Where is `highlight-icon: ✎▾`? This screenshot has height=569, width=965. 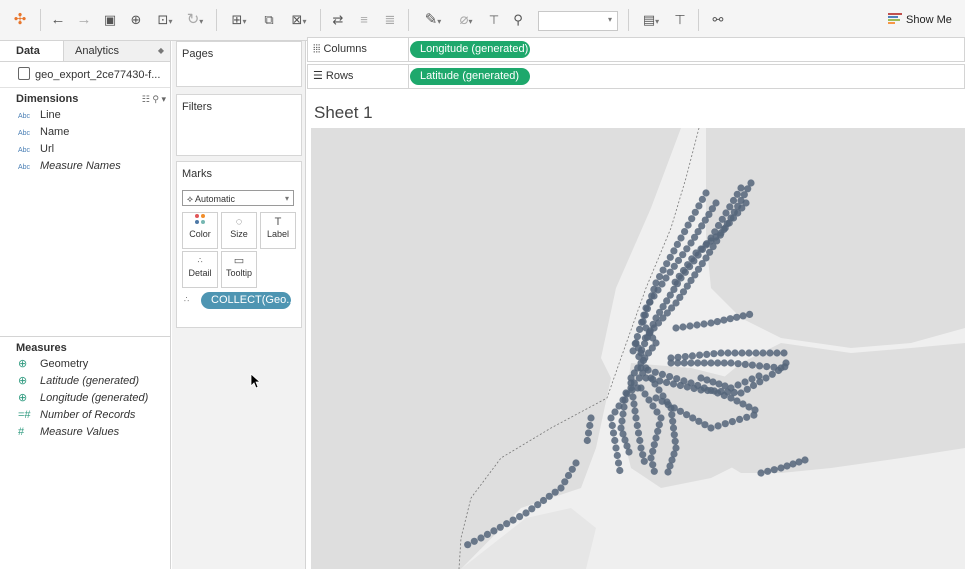 highlight-icon: ✎▾ is located at coordinates (433, 20).